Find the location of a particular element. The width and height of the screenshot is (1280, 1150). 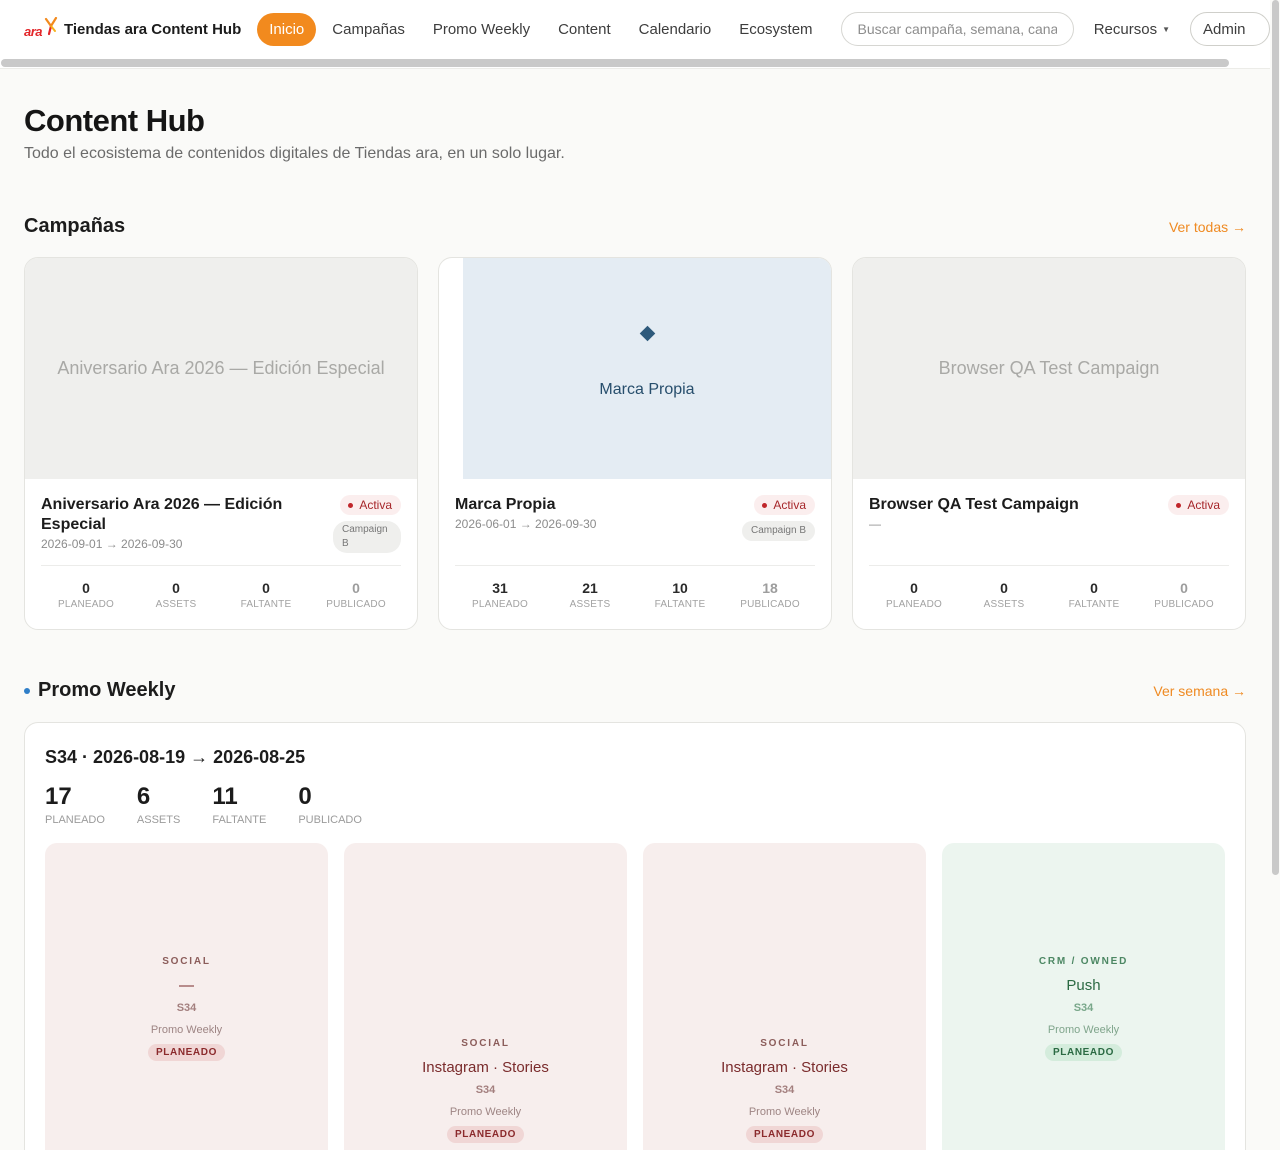

tile-name: Push is located at coordinates (1083, 985).